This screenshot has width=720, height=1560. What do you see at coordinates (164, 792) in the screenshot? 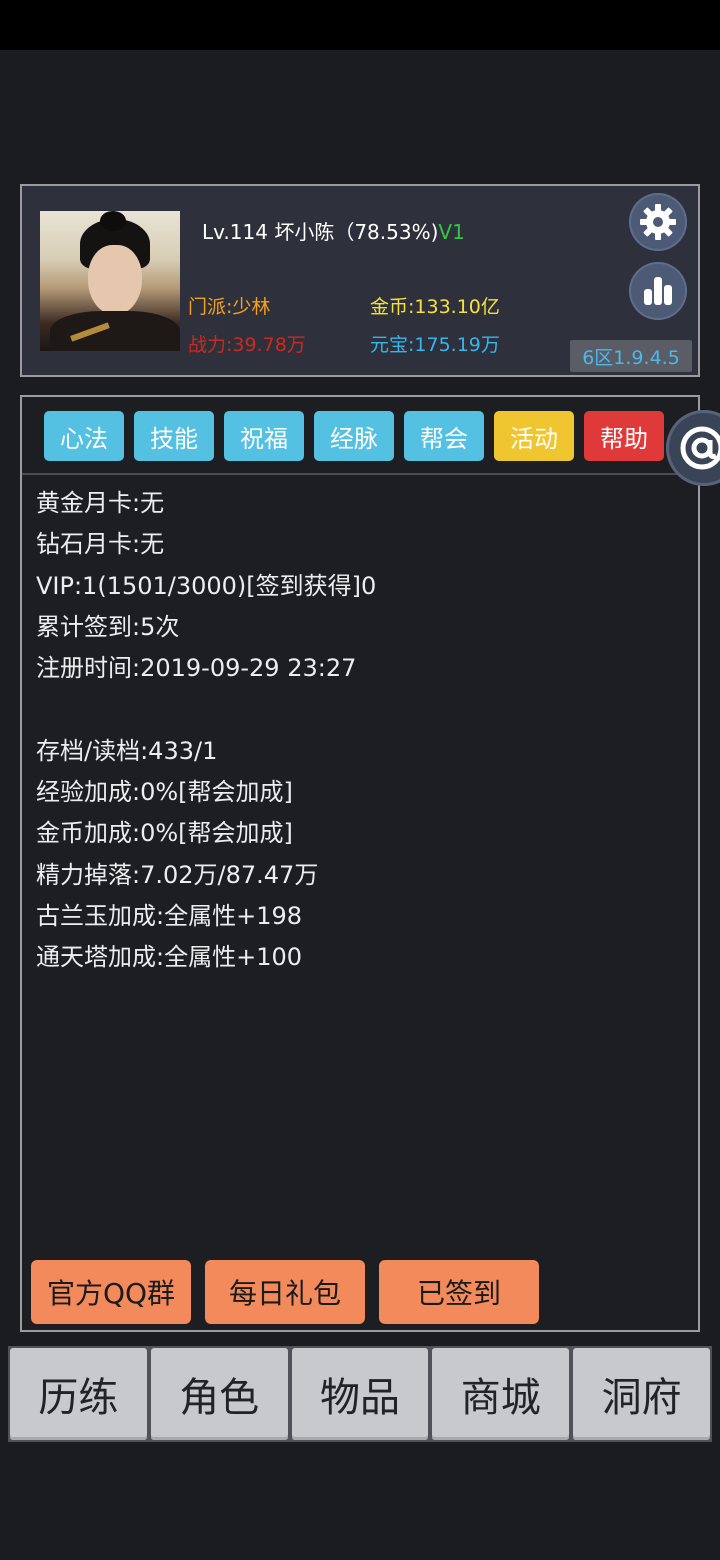
I see `info-line-exp-bonus: 经验加成:0%[帮会加成]` at bounding box center [164, 792].